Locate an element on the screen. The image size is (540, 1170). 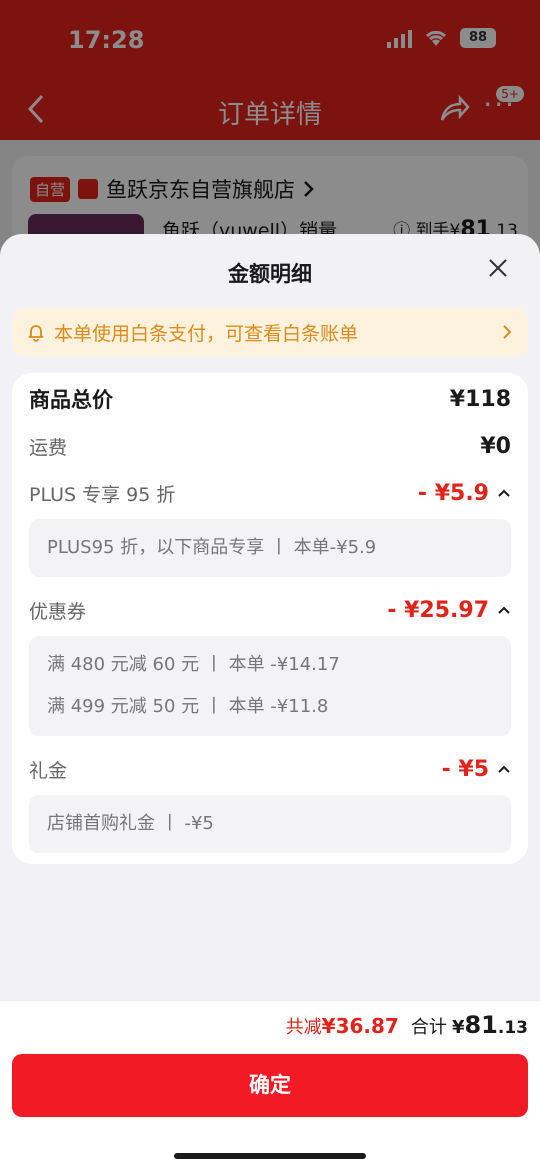
total-label: 合计 is located at coordinates (428, 1027).